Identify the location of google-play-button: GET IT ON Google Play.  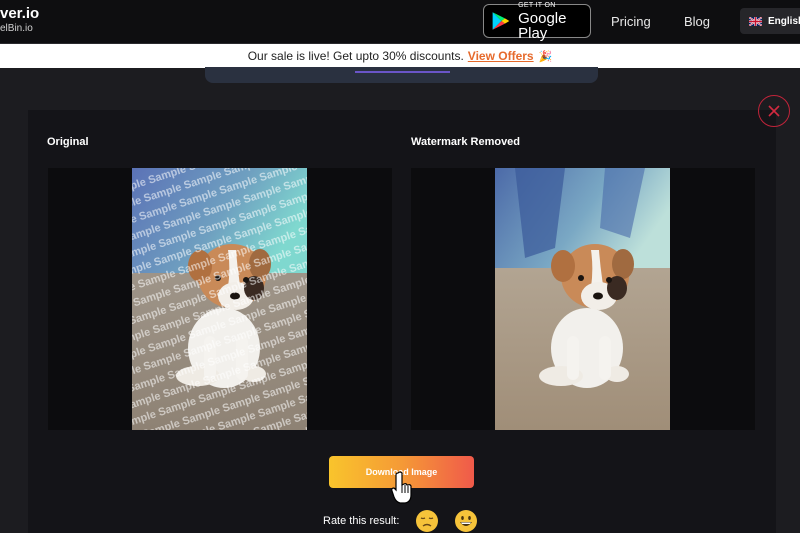
(537, 21).